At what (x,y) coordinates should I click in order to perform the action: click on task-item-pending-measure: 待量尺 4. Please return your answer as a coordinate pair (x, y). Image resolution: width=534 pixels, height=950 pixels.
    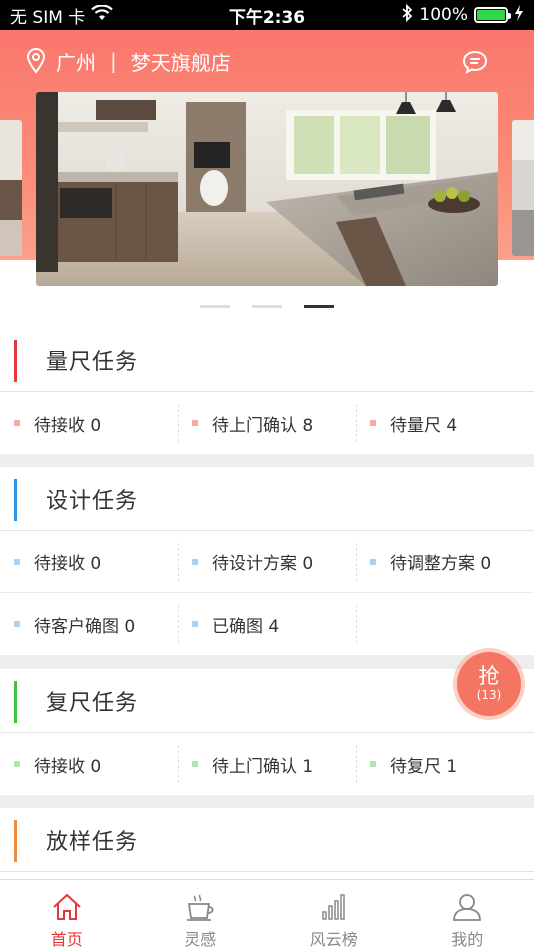
    Looking at the image, I should click on (445, 423).